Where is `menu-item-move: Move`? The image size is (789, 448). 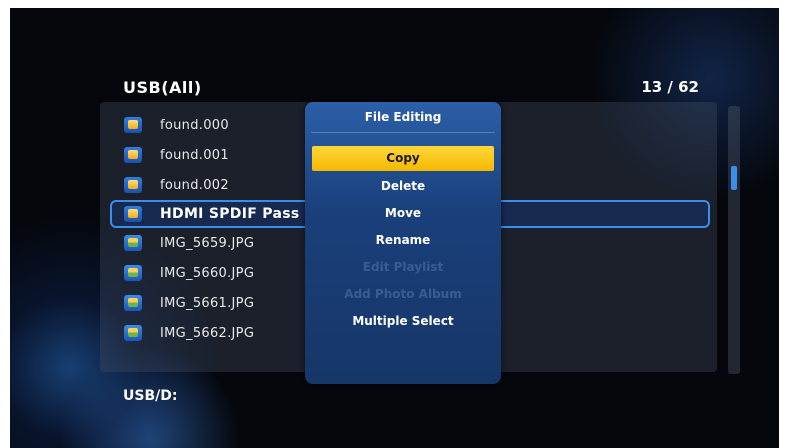 menu-item-move: Move is located at coordinates (403, 213).